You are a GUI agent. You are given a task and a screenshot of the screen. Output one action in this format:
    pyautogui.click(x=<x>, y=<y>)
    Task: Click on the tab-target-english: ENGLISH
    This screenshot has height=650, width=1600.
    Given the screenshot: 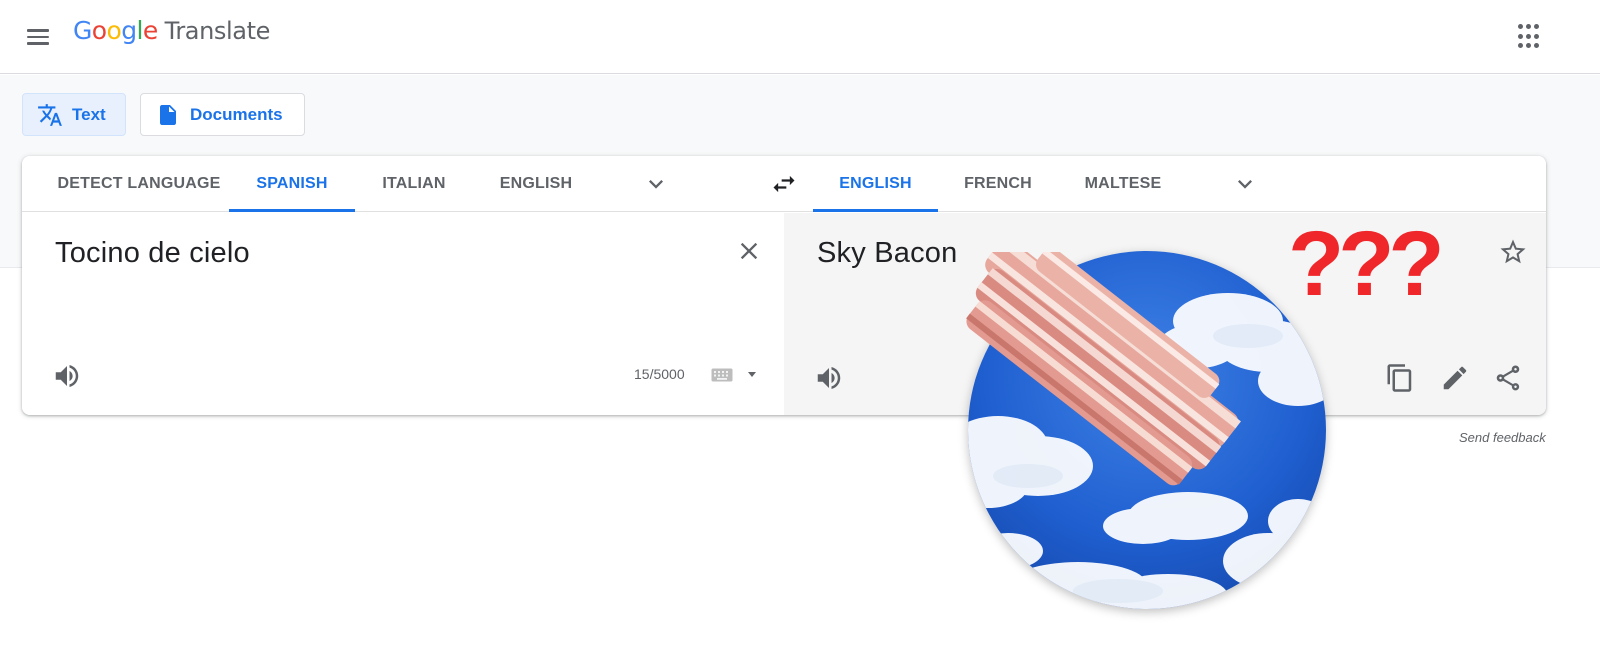 What is the action you would take?
    pyautogui.click(x=875, y=184)
    